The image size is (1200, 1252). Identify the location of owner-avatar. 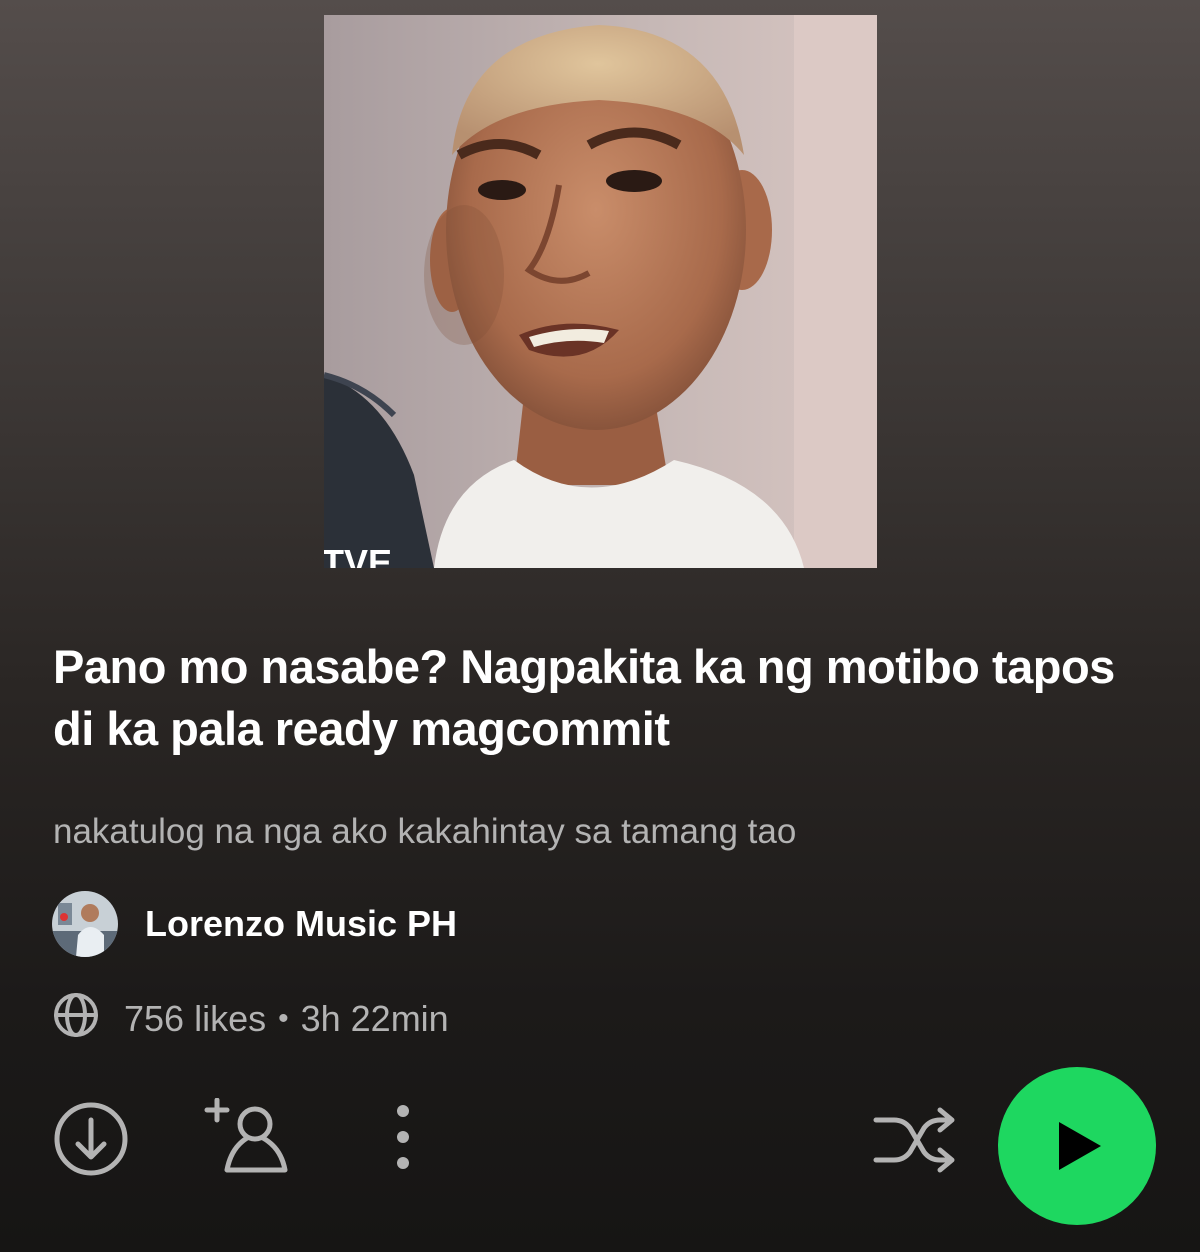
(85, 924).